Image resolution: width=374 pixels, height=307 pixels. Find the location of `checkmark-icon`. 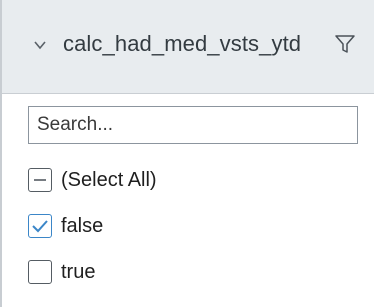

checkmark-icon is located at coordinates (40, 226).